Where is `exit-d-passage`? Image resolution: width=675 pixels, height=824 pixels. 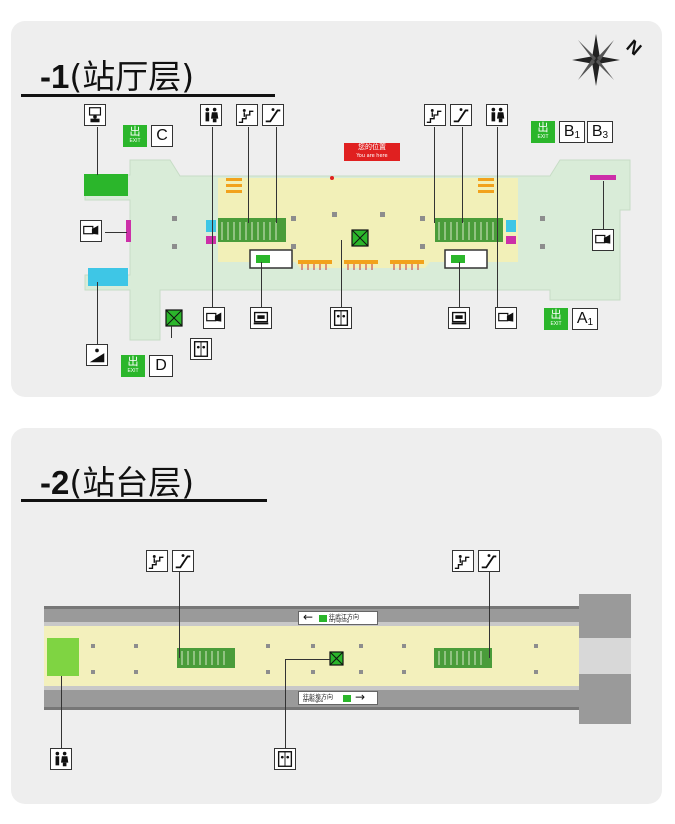 exit-d-passage is located at coordinates (108, 277).